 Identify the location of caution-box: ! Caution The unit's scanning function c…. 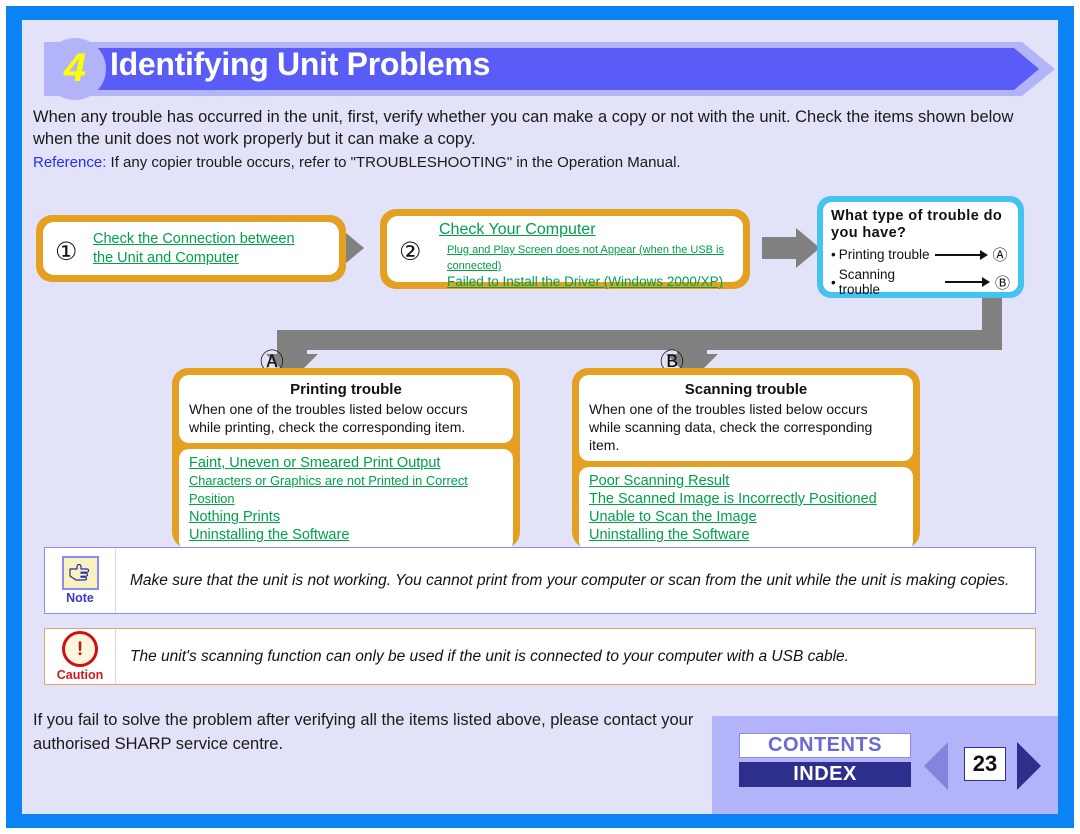
(540, 656).